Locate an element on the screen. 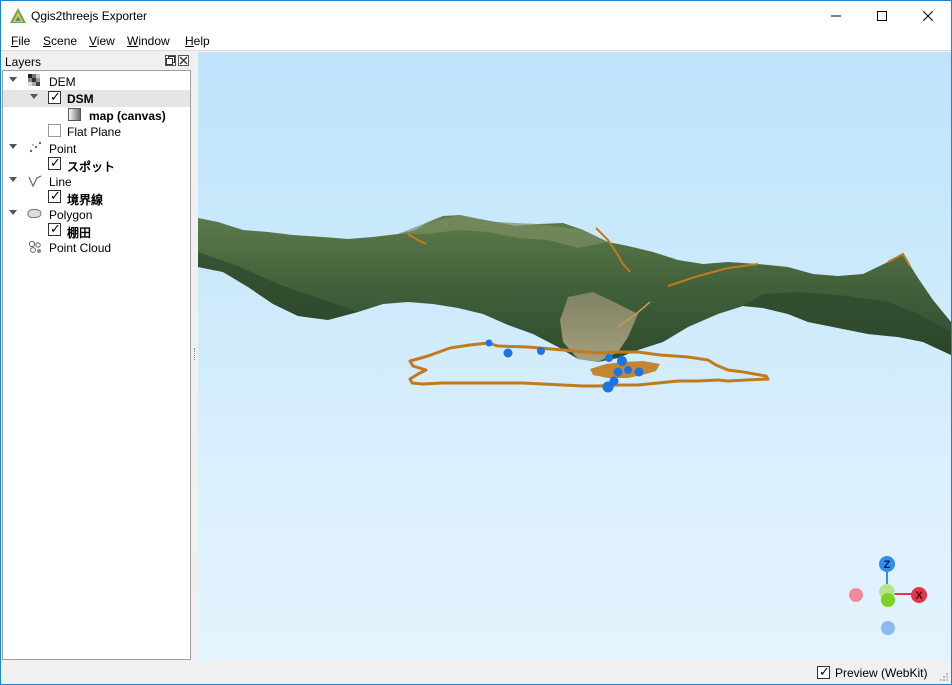 This screenshot has width=952, height=685. menu-view: View is located at coordinates (102, 41).